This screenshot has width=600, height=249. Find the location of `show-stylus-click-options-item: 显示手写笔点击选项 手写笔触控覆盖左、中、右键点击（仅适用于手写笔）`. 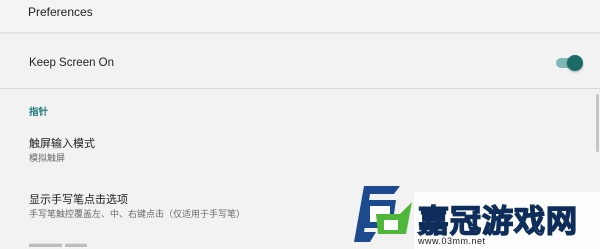

show-stylus-click-options-item: 显示手写笔点击选项 手写笔触控覆盖左、中、右键点击（仅适用于手写笔） is located at coordinates (137, 207).